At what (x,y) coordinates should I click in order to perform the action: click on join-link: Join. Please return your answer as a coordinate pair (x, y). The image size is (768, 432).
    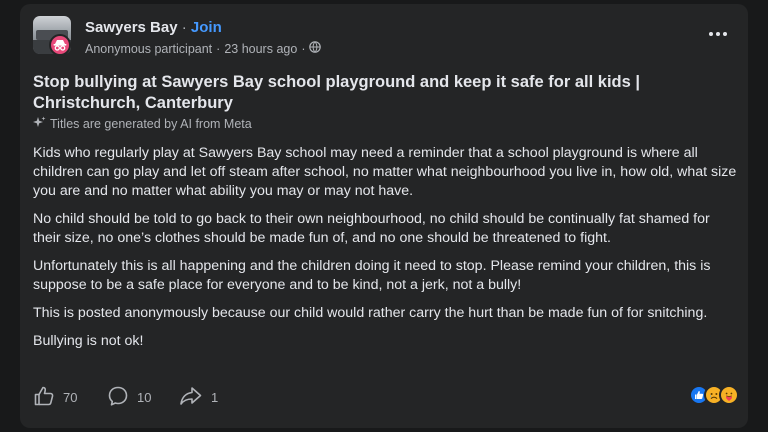
    Looking at the image, I should click on (206, 27).